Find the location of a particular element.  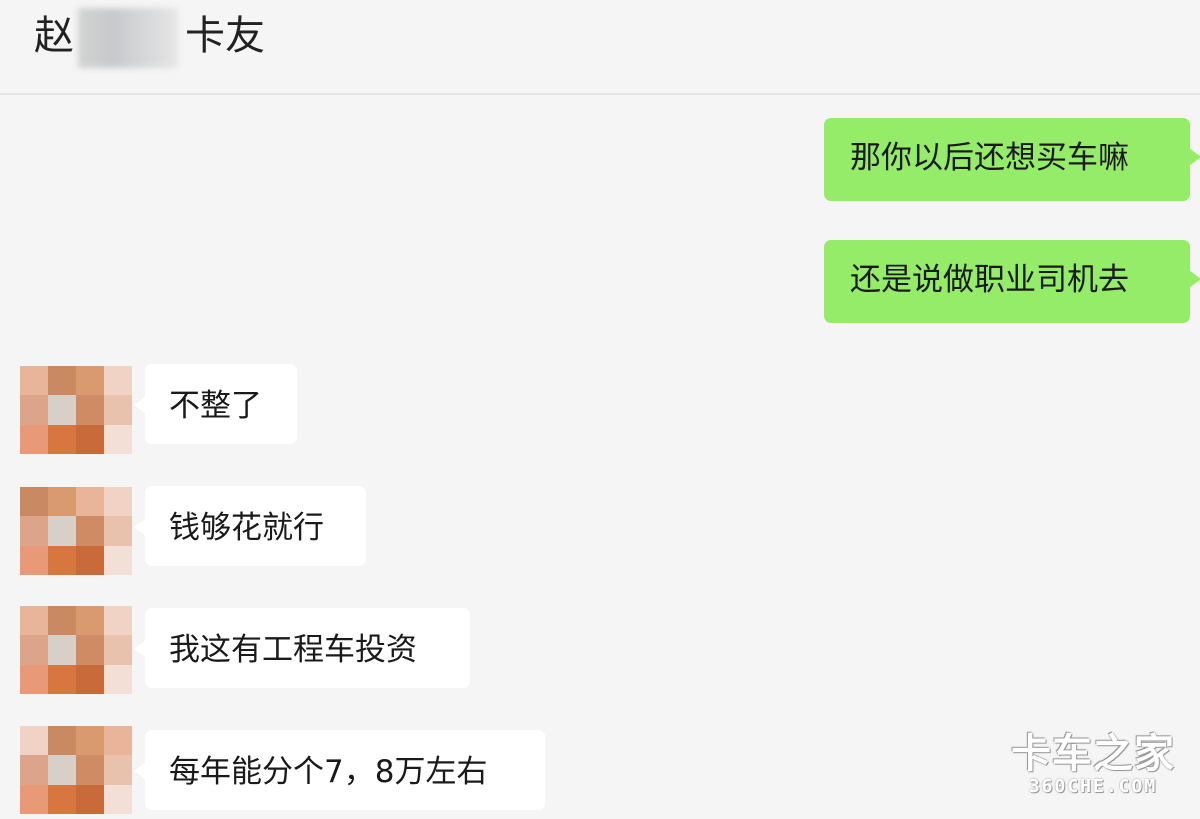

received-message-bubble: 我这有工程车投资 is located at coordinates (302, 648).